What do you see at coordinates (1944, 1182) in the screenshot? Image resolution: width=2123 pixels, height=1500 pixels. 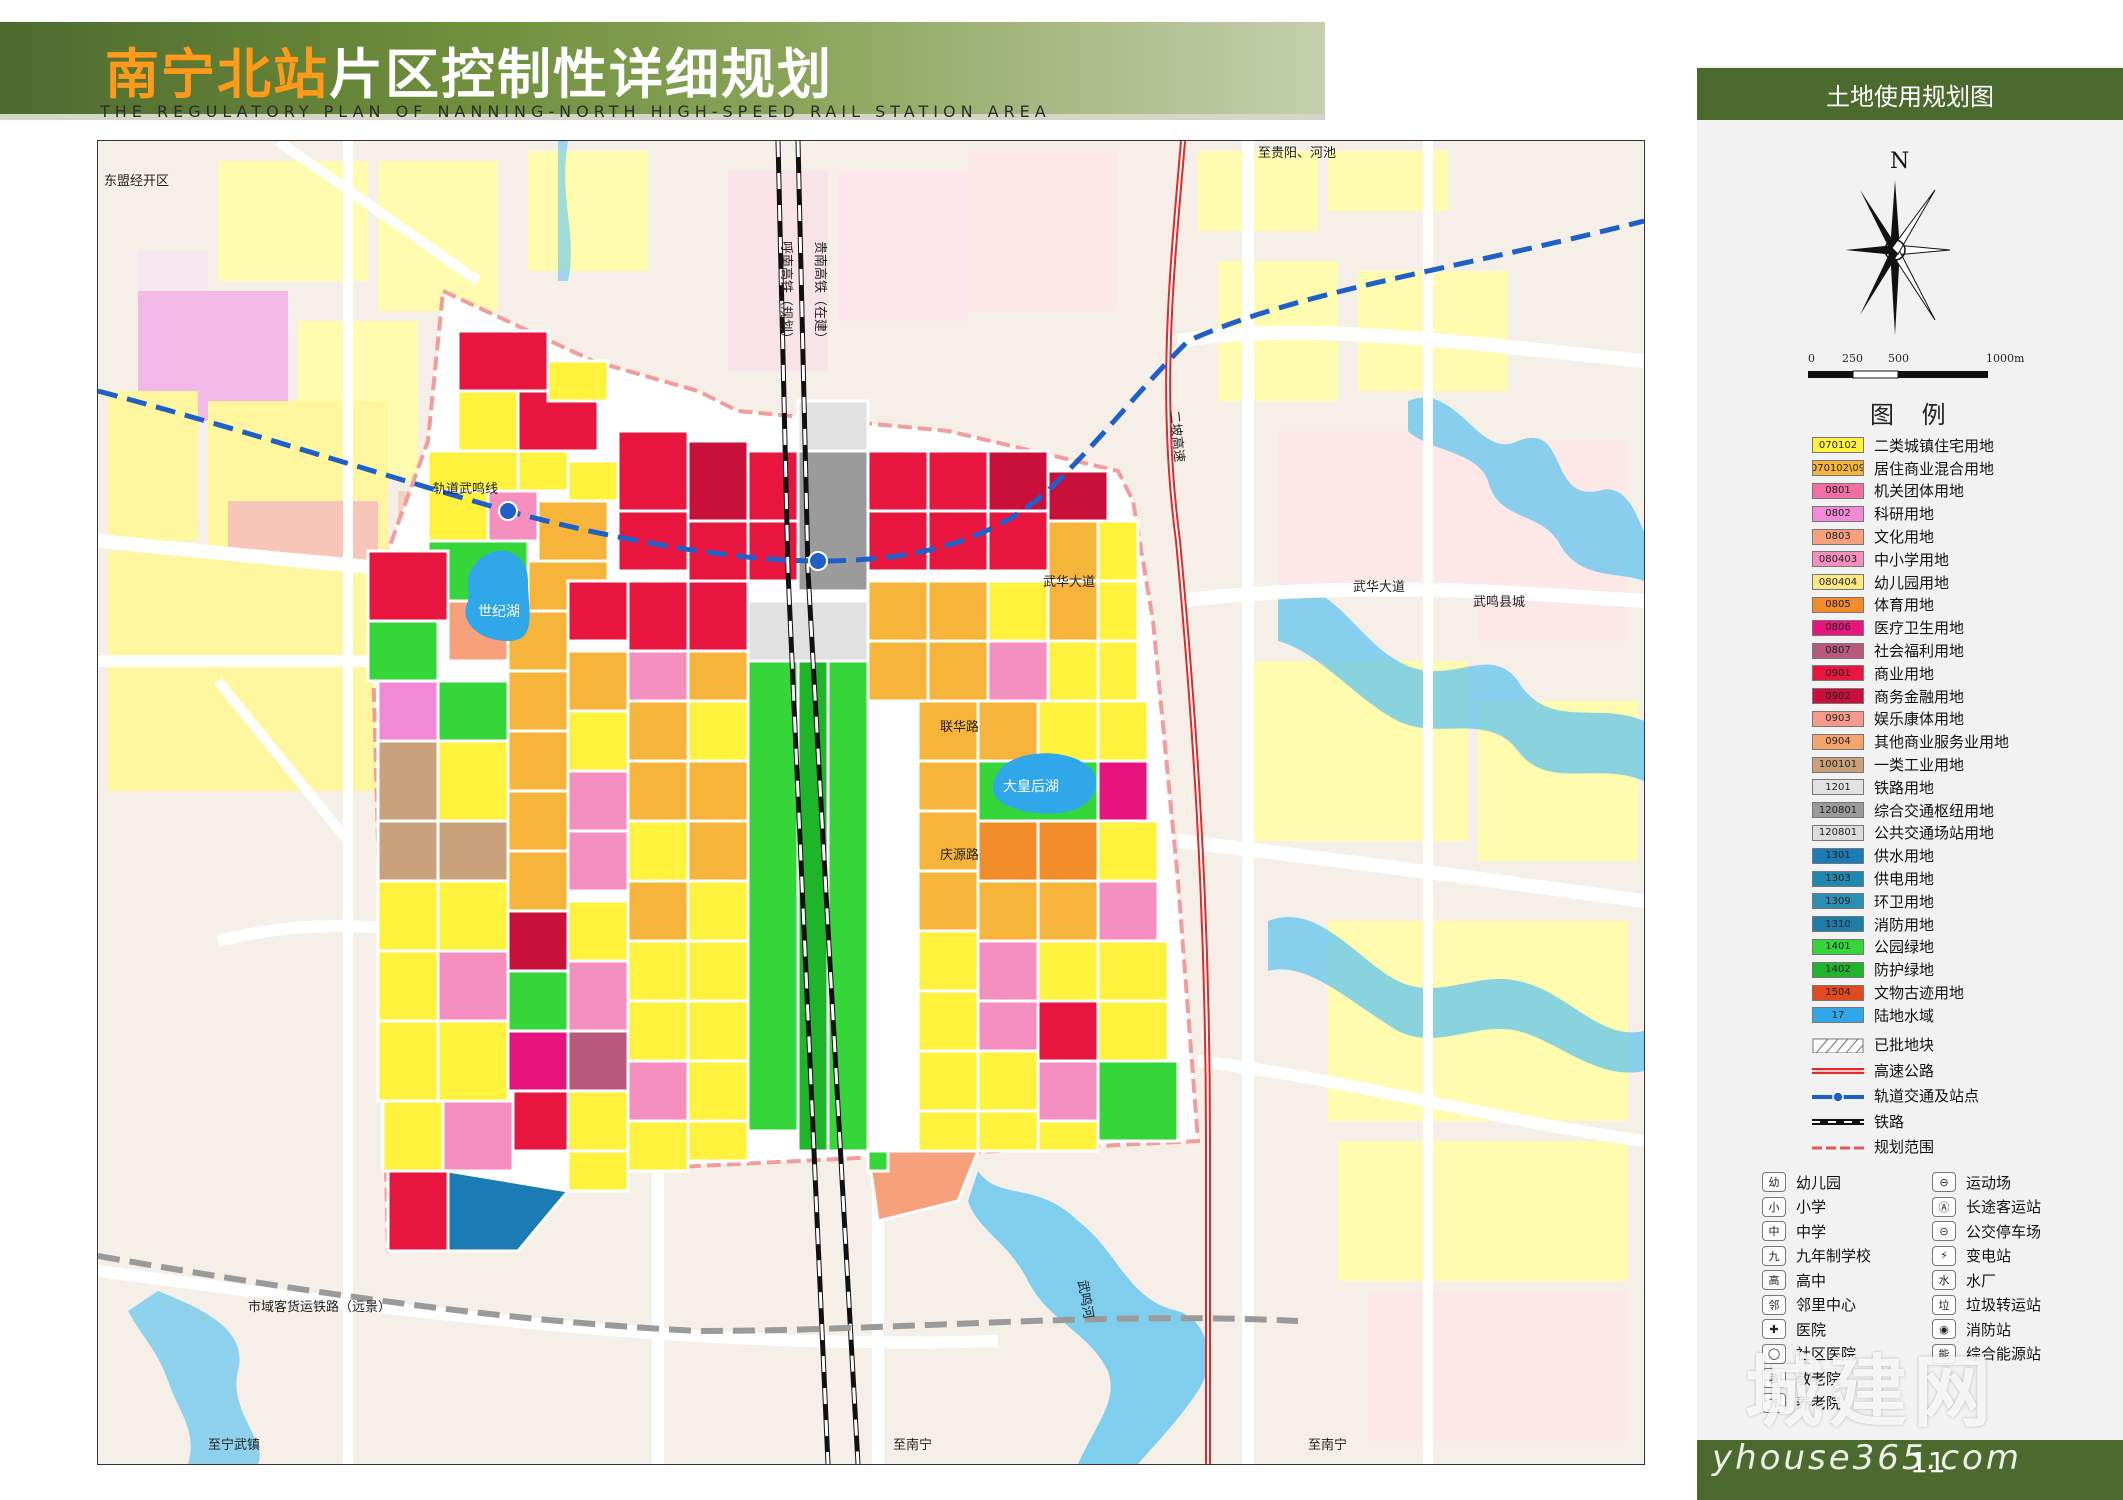 I see `facility-symbol-icon: ⊖` at bounding box center [1944, 1182].